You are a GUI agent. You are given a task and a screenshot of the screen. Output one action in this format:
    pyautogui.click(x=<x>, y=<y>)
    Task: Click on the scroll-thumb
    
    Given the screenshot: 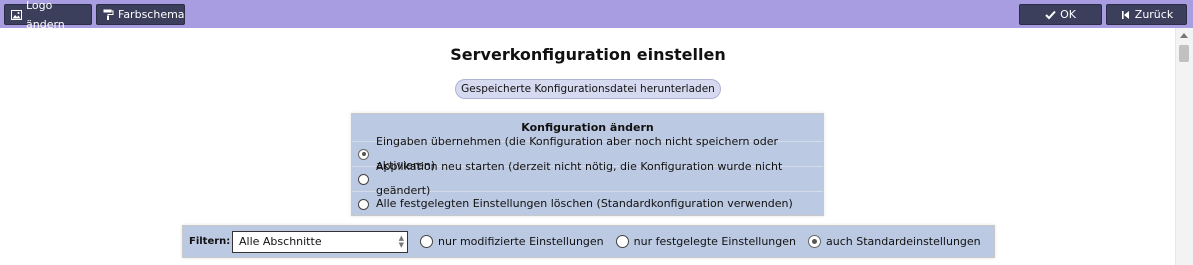 What is the action you would take?
    pyautogui.click(x=1184, y=53)
    